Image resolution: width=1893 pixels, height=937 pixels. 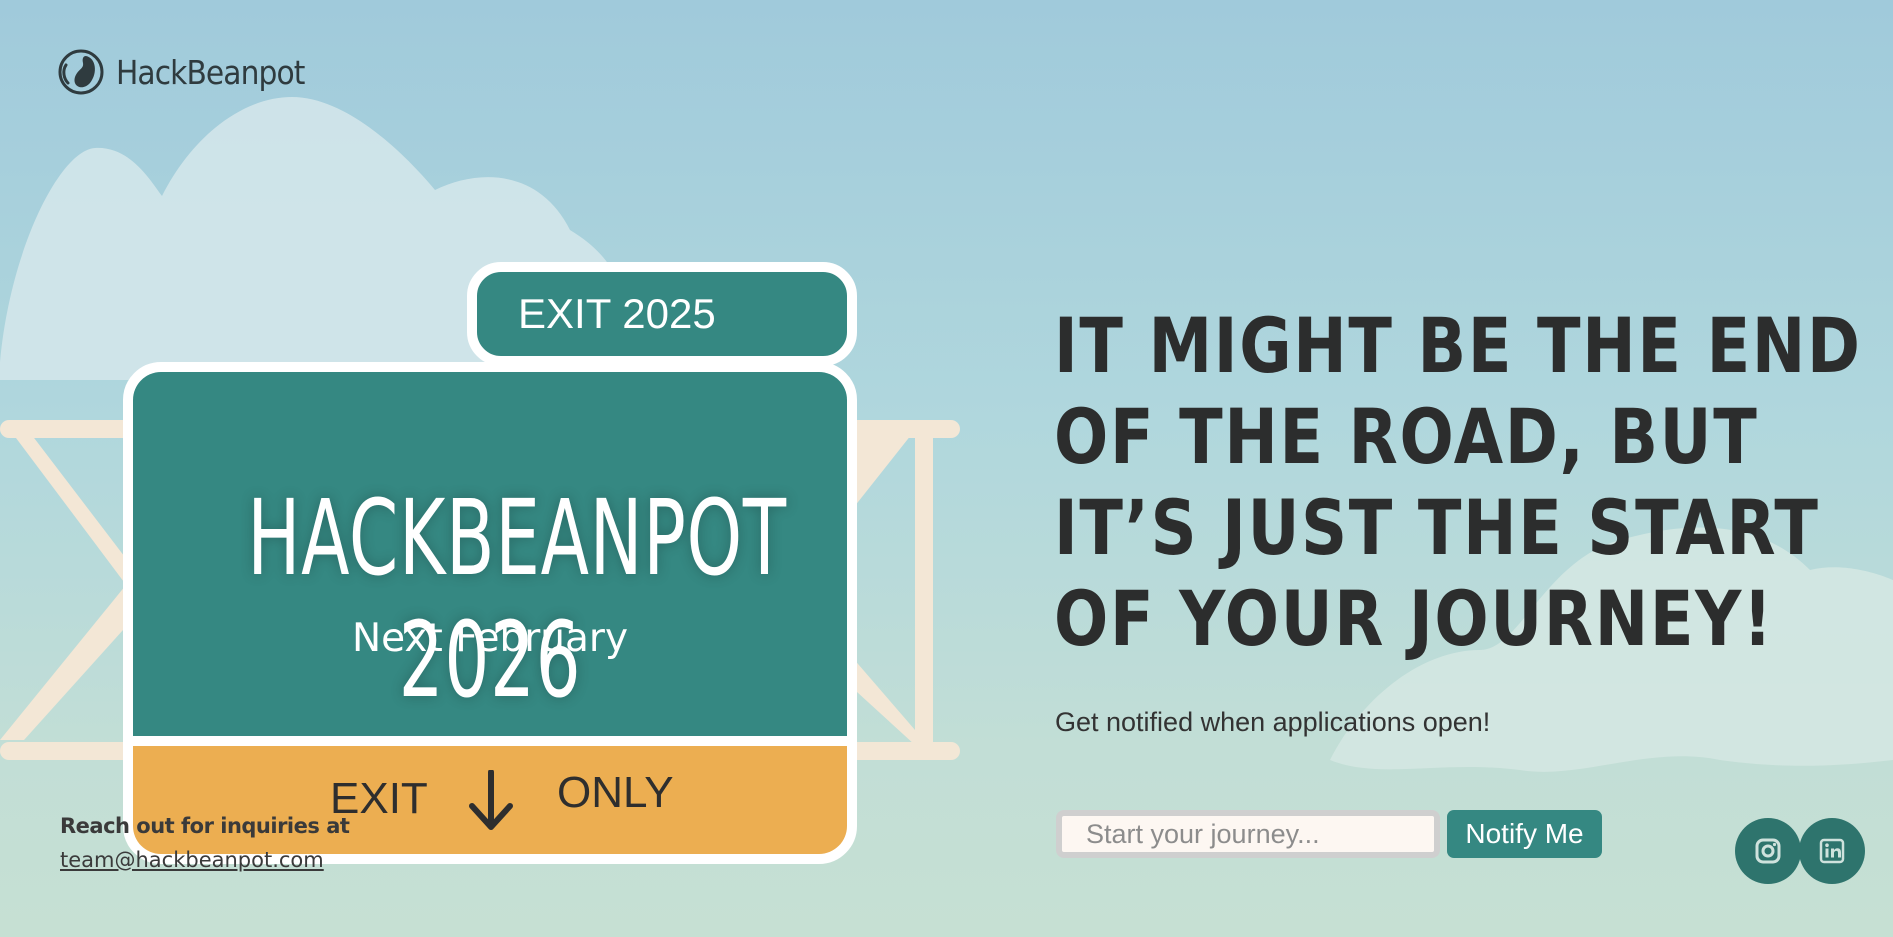 What do you see at coordinates (1437, 527) in the screenshot?
I see `headline-line-3: IT’S JUST THE START` at bounding box center [1437, 527].